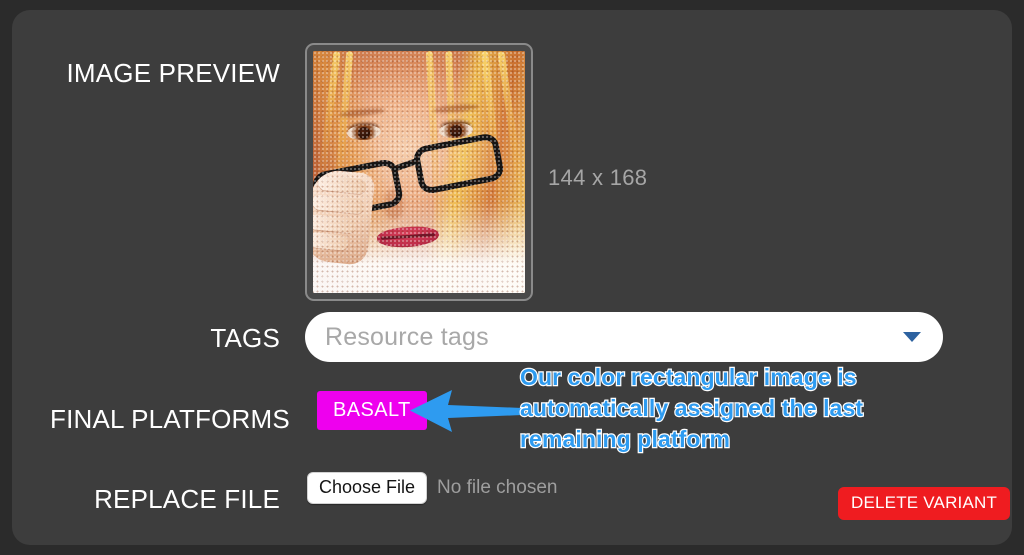  Describe the element at coordinates (170, 419) in the screenshot. I see `final-platforms-label: FINAL PLATFORMS` at that location.